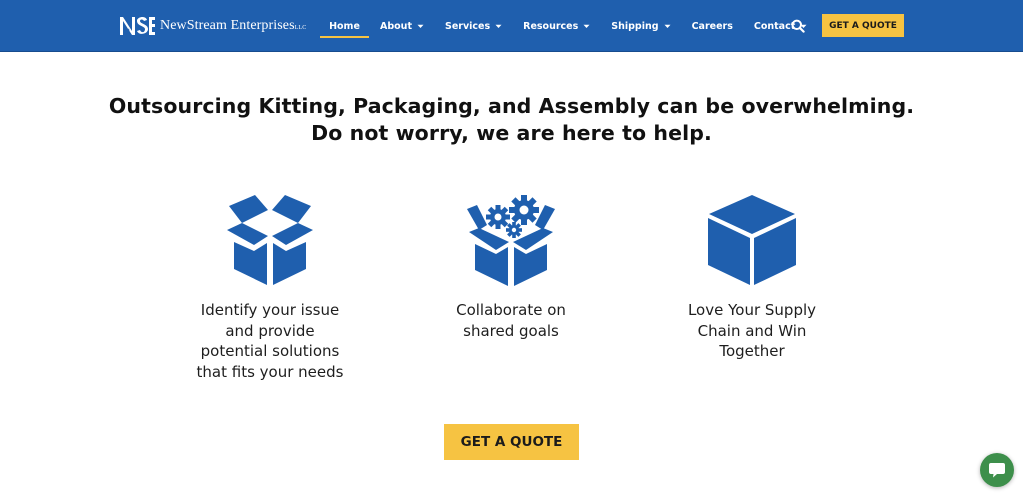  What do you see at coordinates (511, 310) in the screenshot?
I see `feature-collaborate-line: Collaborate on` at bounding box center [511, 310].